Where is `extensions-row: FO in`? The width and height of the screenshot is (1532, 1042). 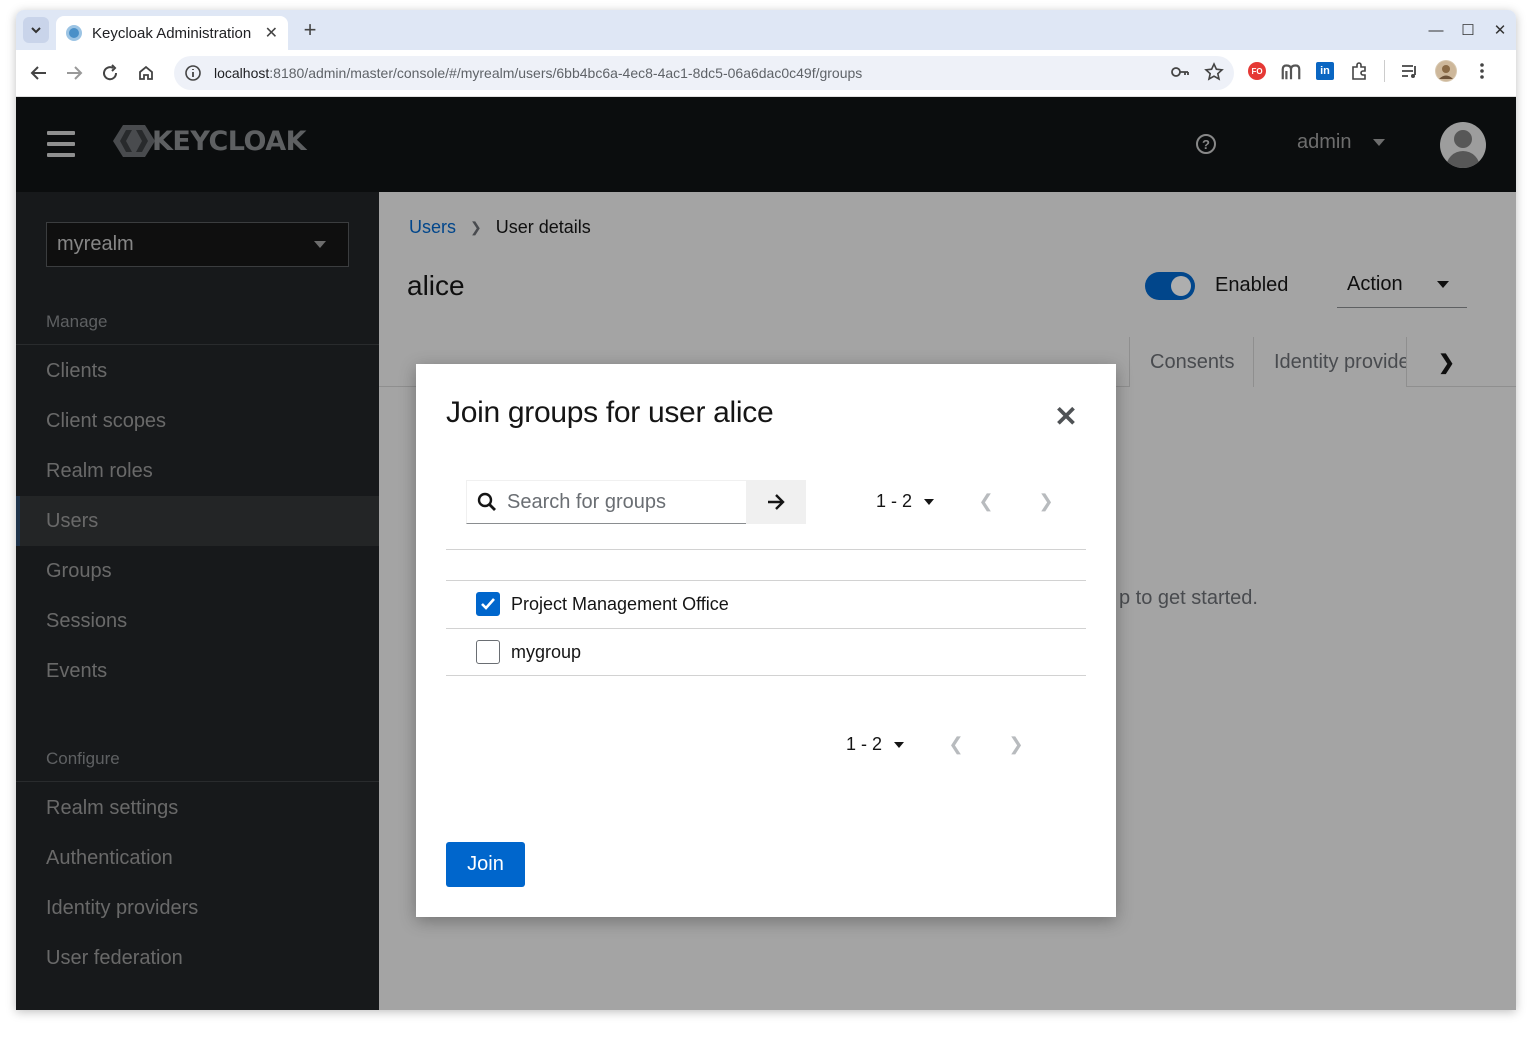
extensions-row: FO in is located at coordinates (1370, 71).